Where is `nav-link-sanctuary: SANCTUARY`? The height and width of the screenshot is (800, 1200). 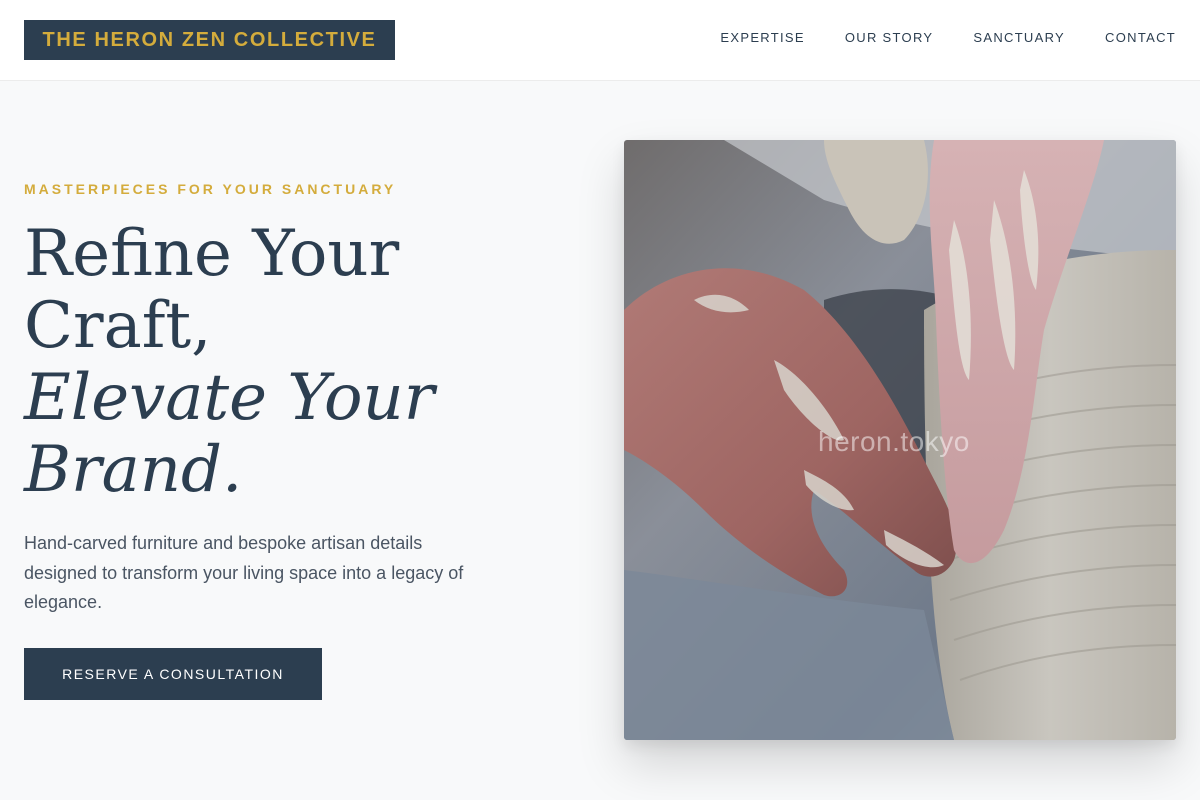
nav-link-sanctuary: SANCTUARY is located at coordinates (1019, 38).